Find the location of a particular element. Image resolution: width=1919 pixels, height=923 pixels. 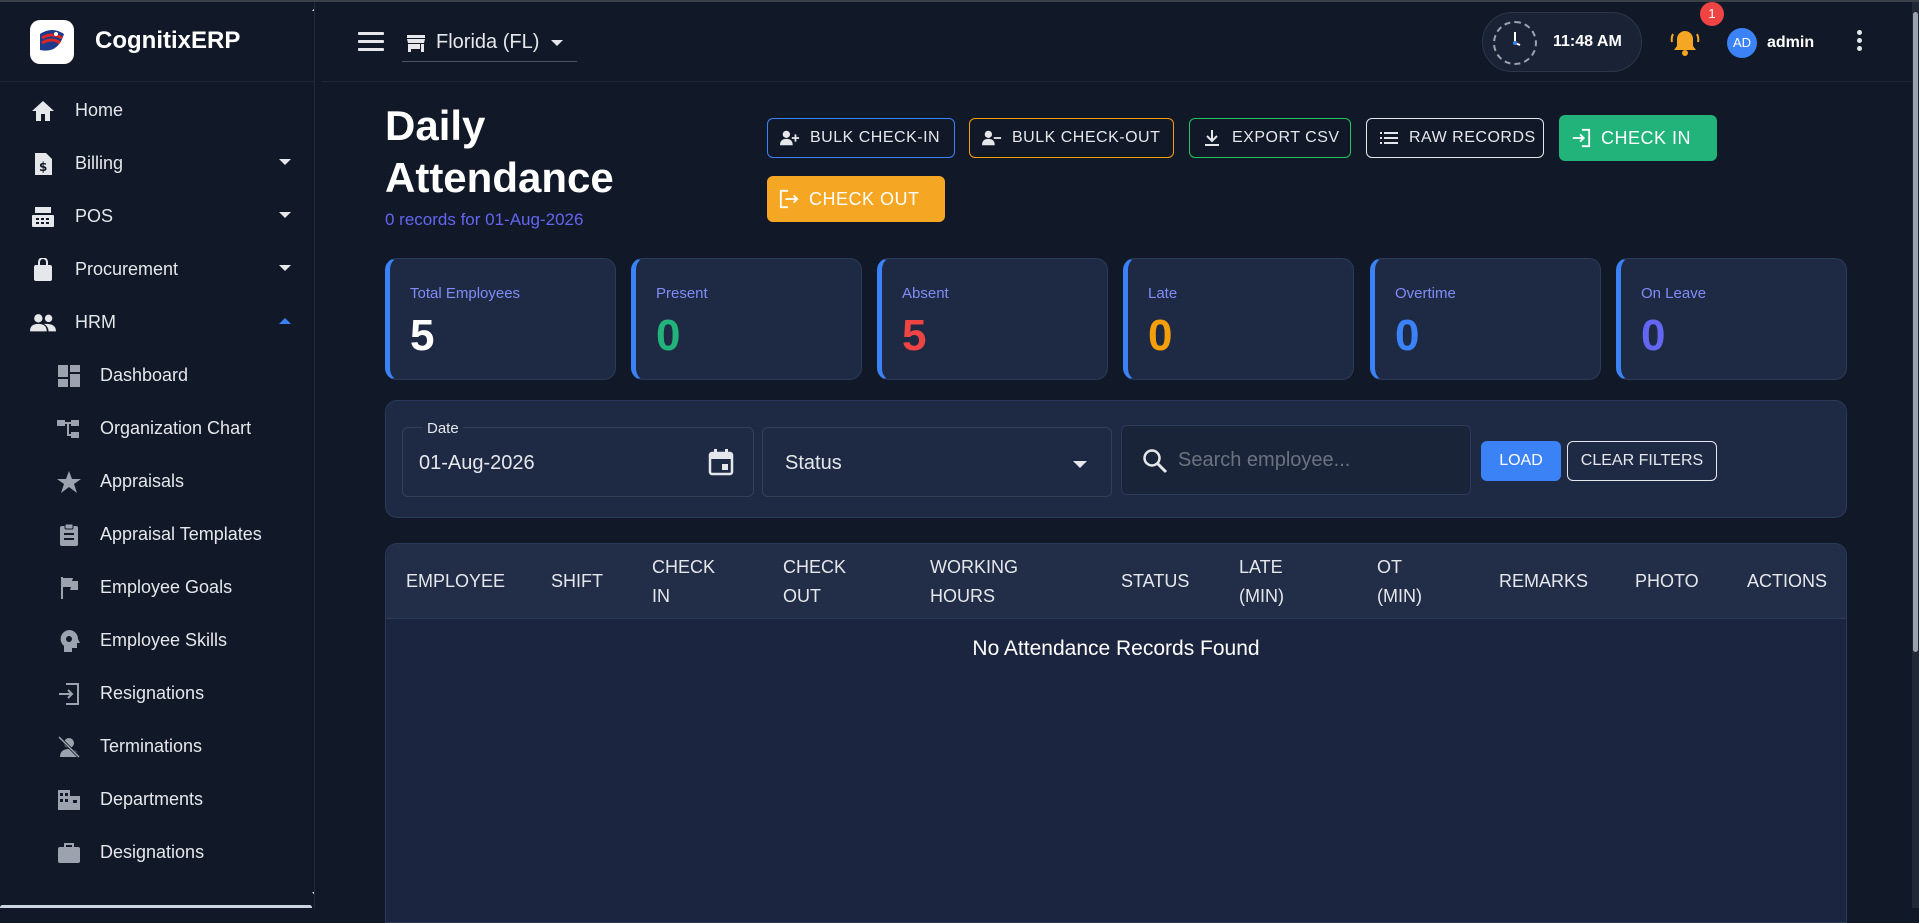

sidebar-item-billing: $ Billing is located at coordinates (157, 163).